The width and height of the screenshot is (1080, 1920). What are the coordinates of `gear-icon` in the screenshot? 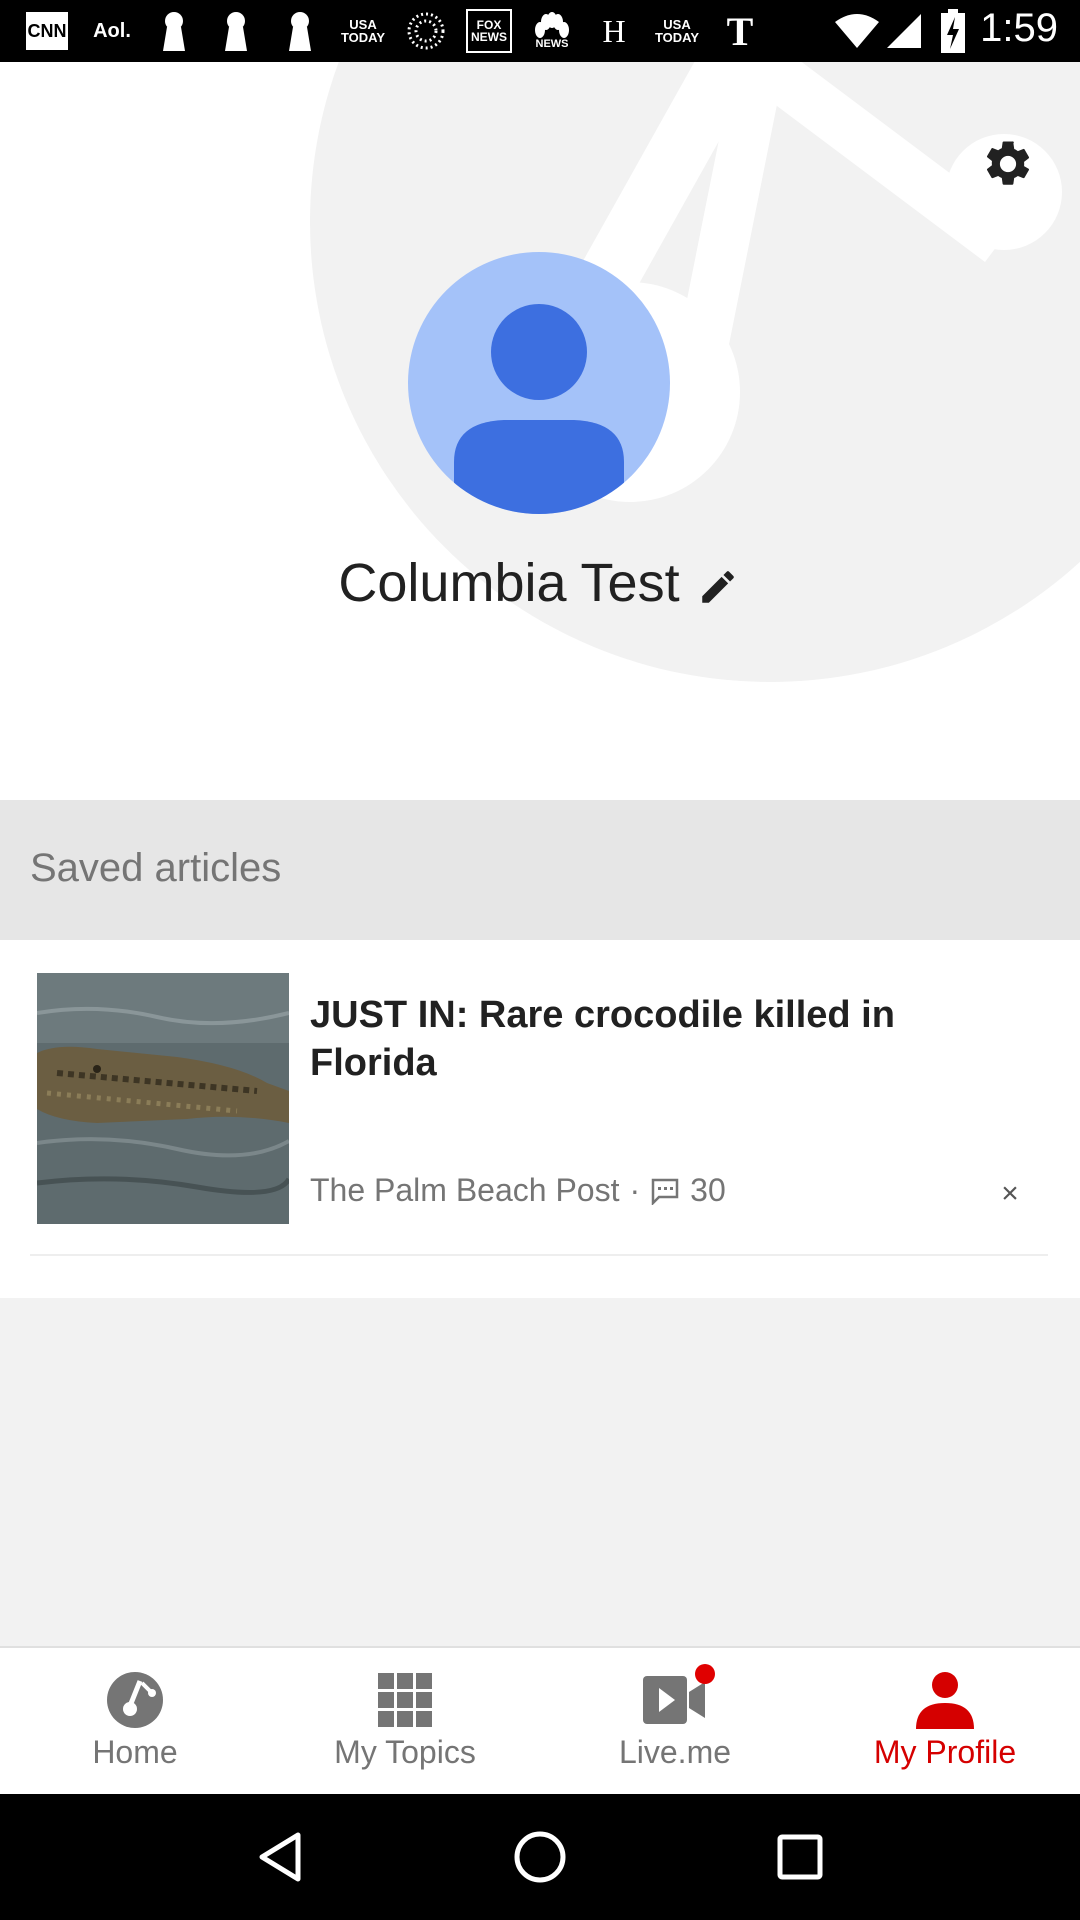 It's located at (1008, 163).